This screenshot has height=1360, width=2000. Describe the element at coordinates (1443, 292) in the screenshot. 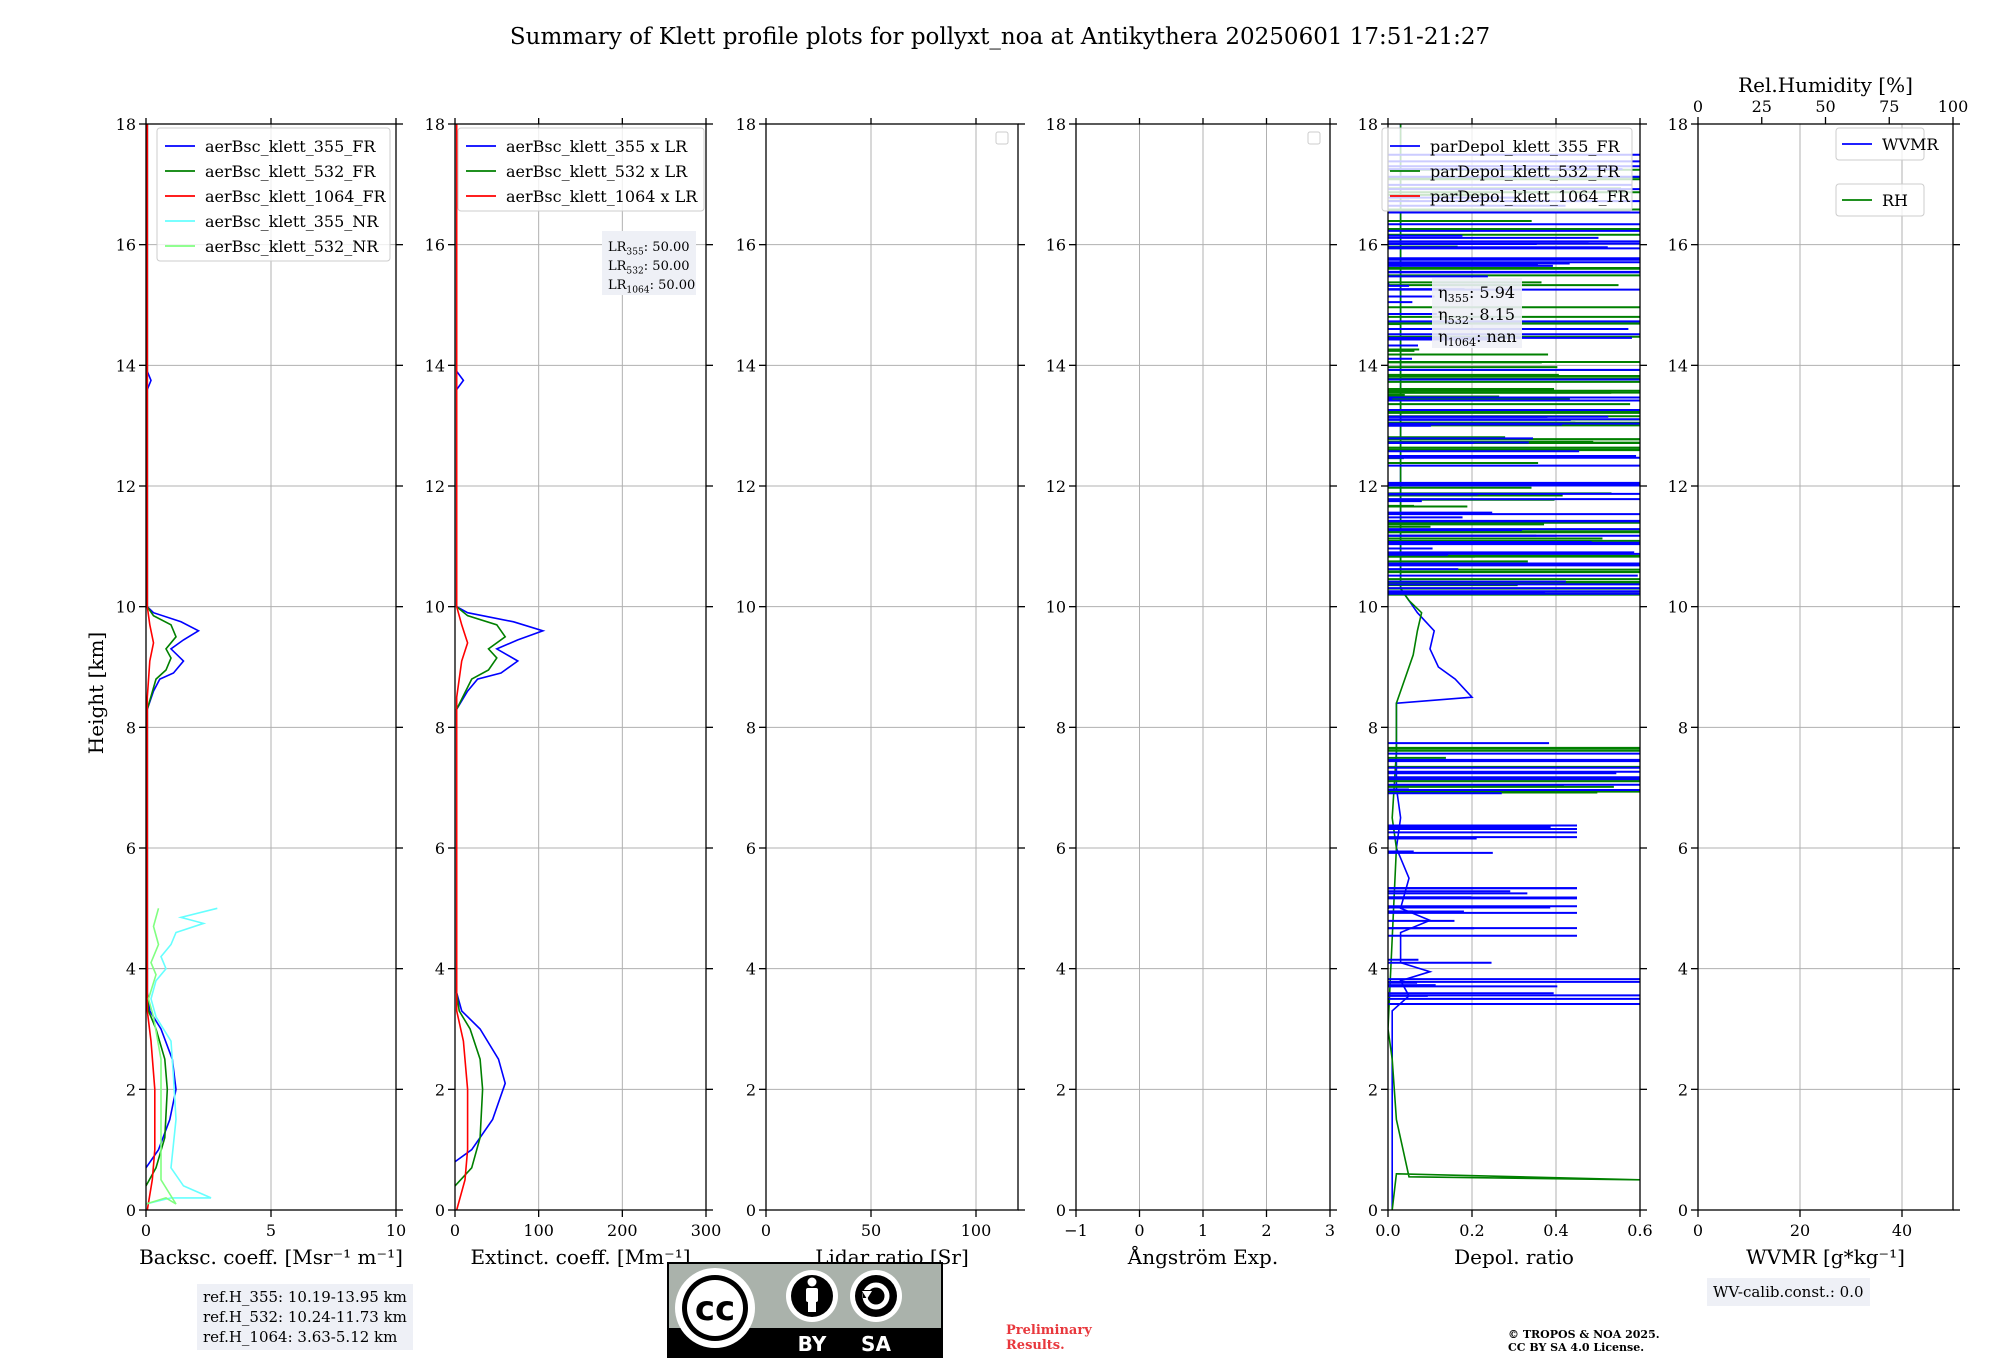

I see `eta-value-355-symbol: η` at that location.